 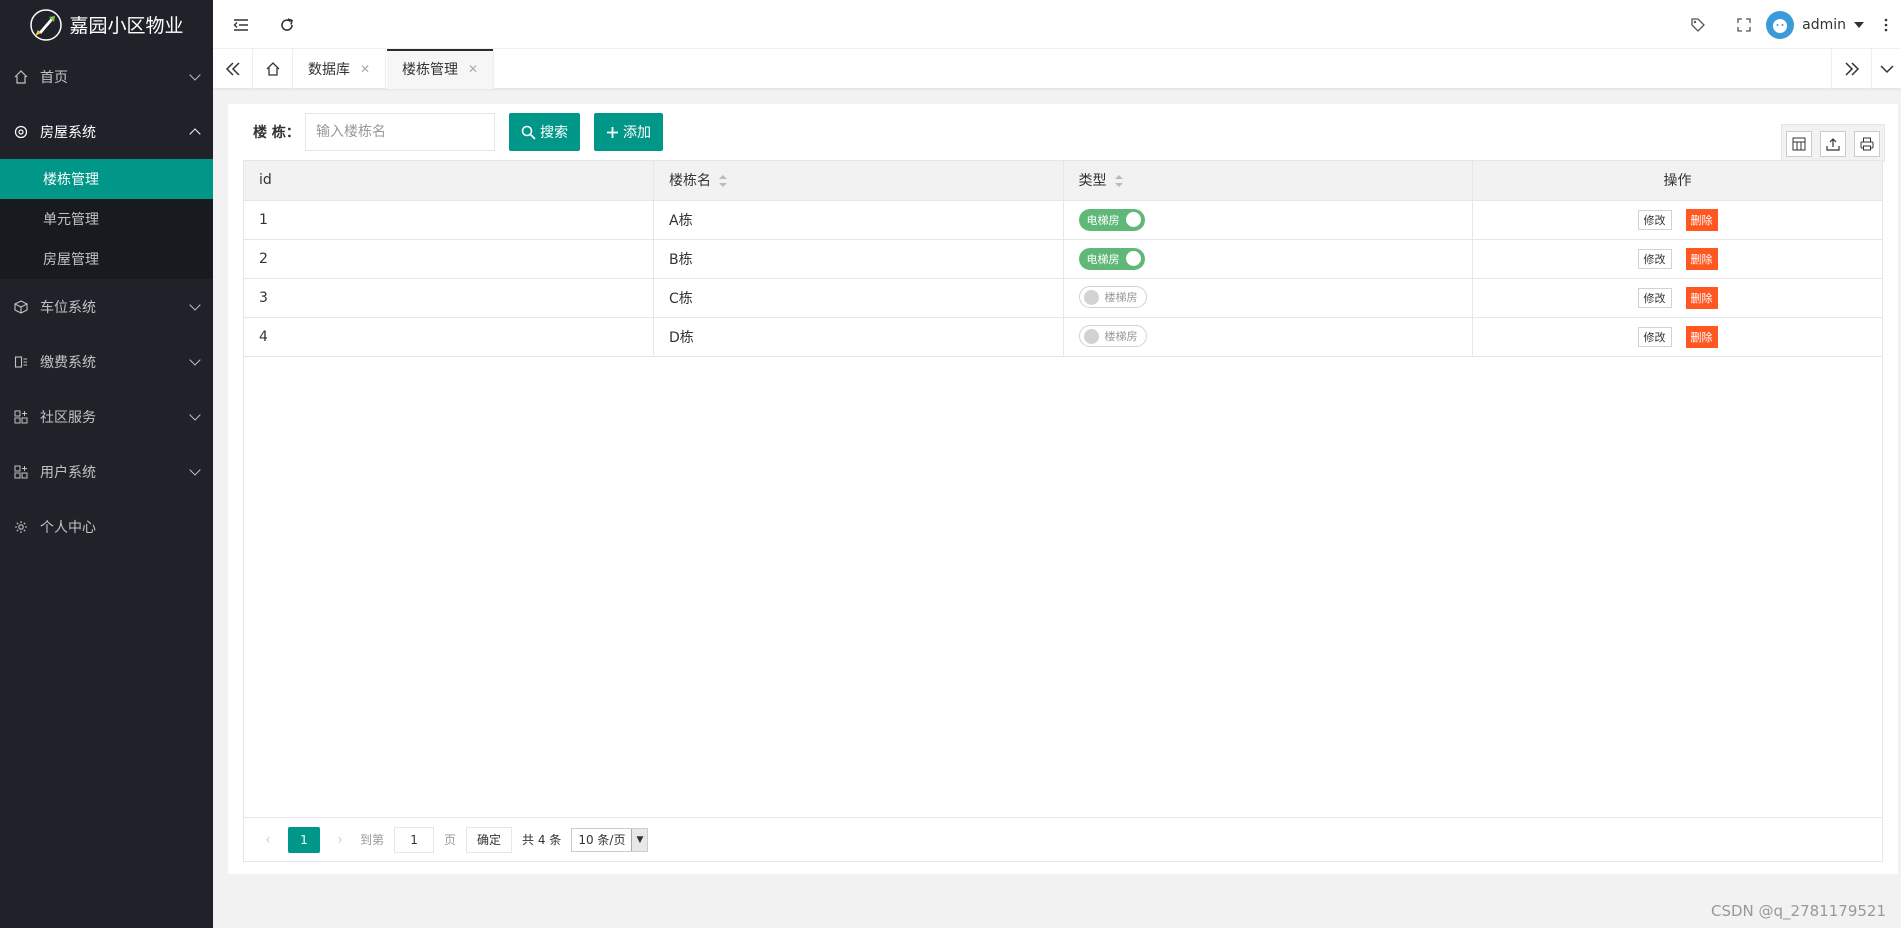 I want to click on search-label: 楼 栋：, so click(x=276, y=133).